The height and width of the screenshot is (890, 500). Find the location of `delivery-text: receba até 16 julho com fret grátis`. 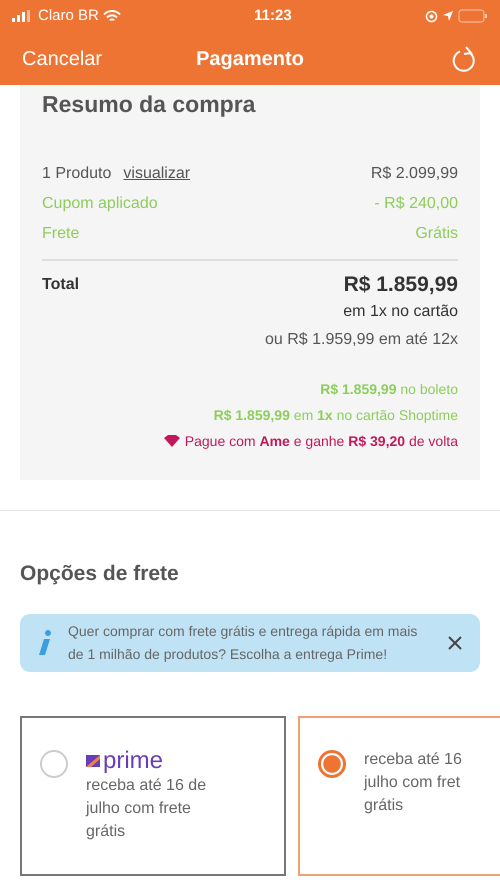

delivery-text: receba até 16 julho com fret grátis is located at coordinates (413, 783).